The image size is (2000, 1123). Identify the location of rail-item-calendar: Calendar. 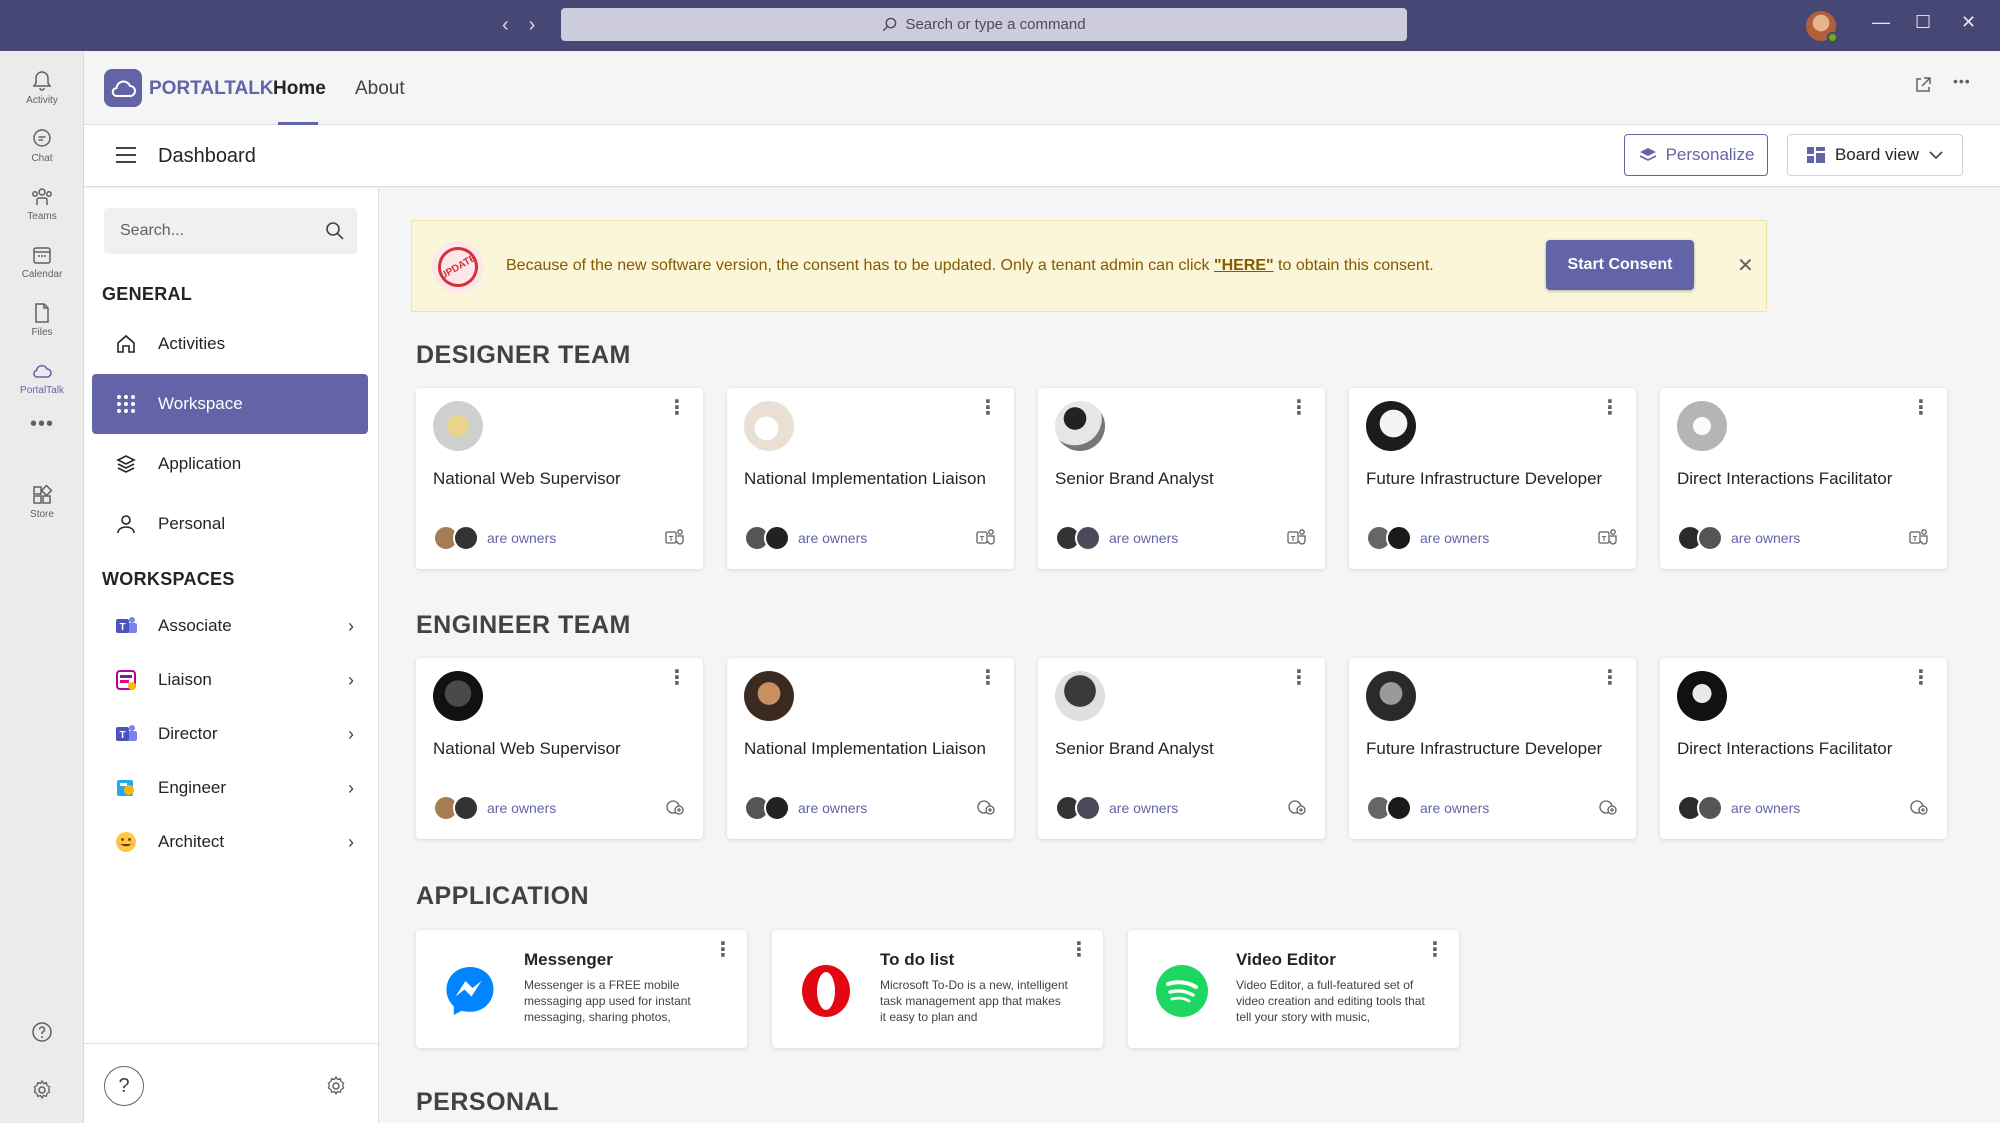
(42, 261).